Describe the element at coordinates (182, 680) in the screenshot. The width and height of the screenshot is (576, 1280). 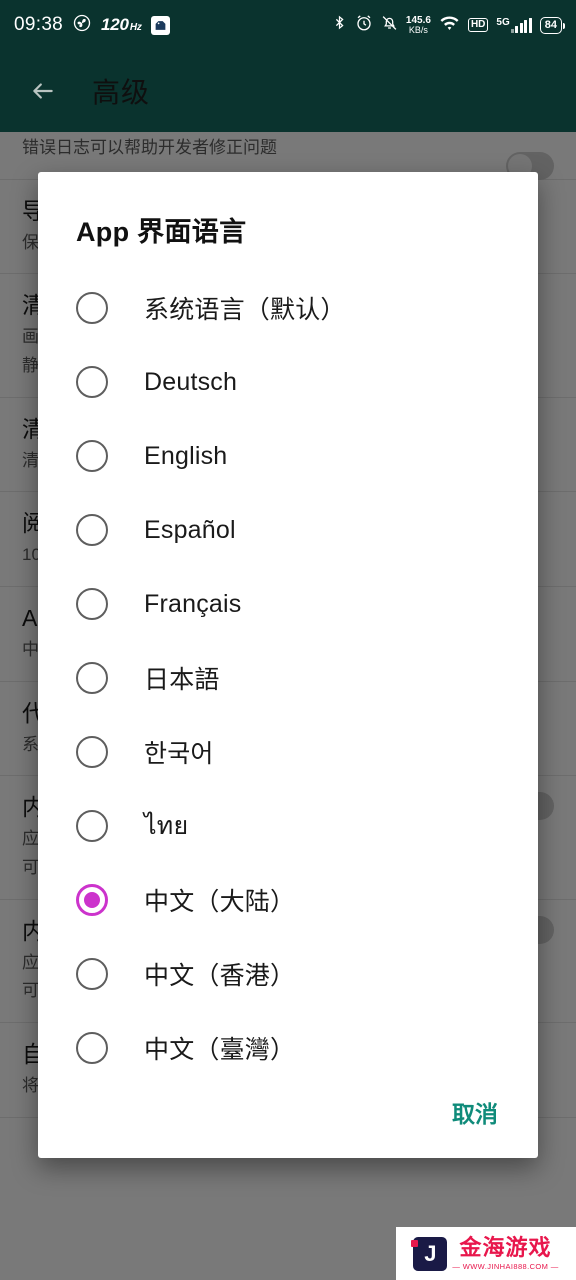
I see `language-option-label: 日本語` at that location.